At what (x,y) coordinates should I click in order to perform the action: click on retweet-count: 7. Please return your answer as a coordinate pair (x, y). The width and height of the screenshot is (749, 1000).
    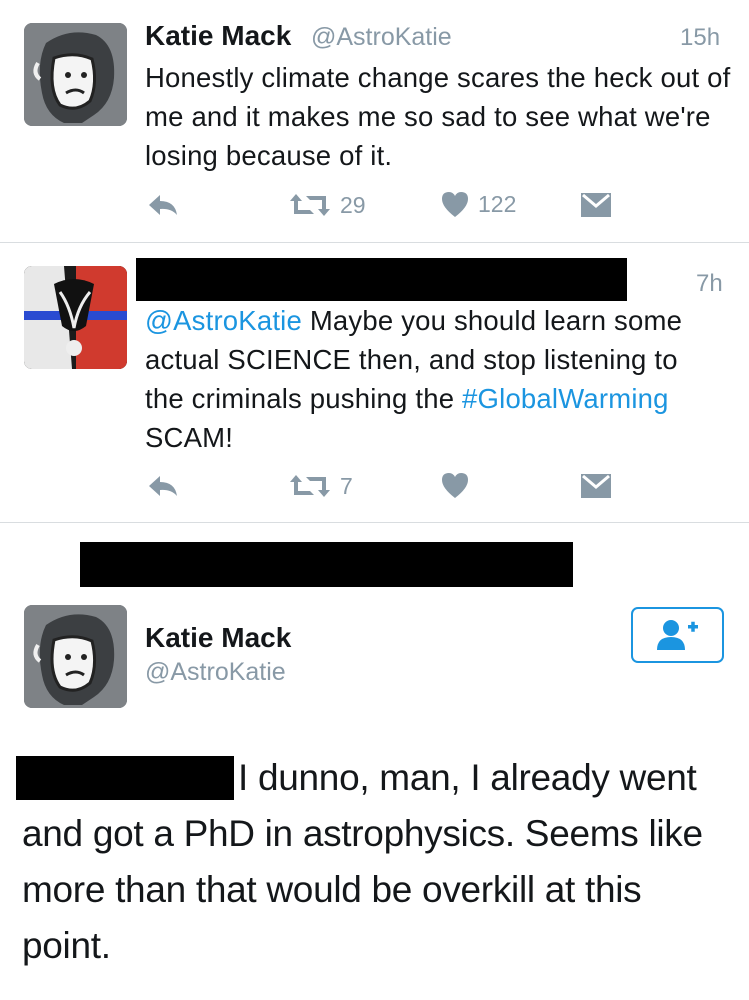
    Looking at the image, I should click on (346, 485).